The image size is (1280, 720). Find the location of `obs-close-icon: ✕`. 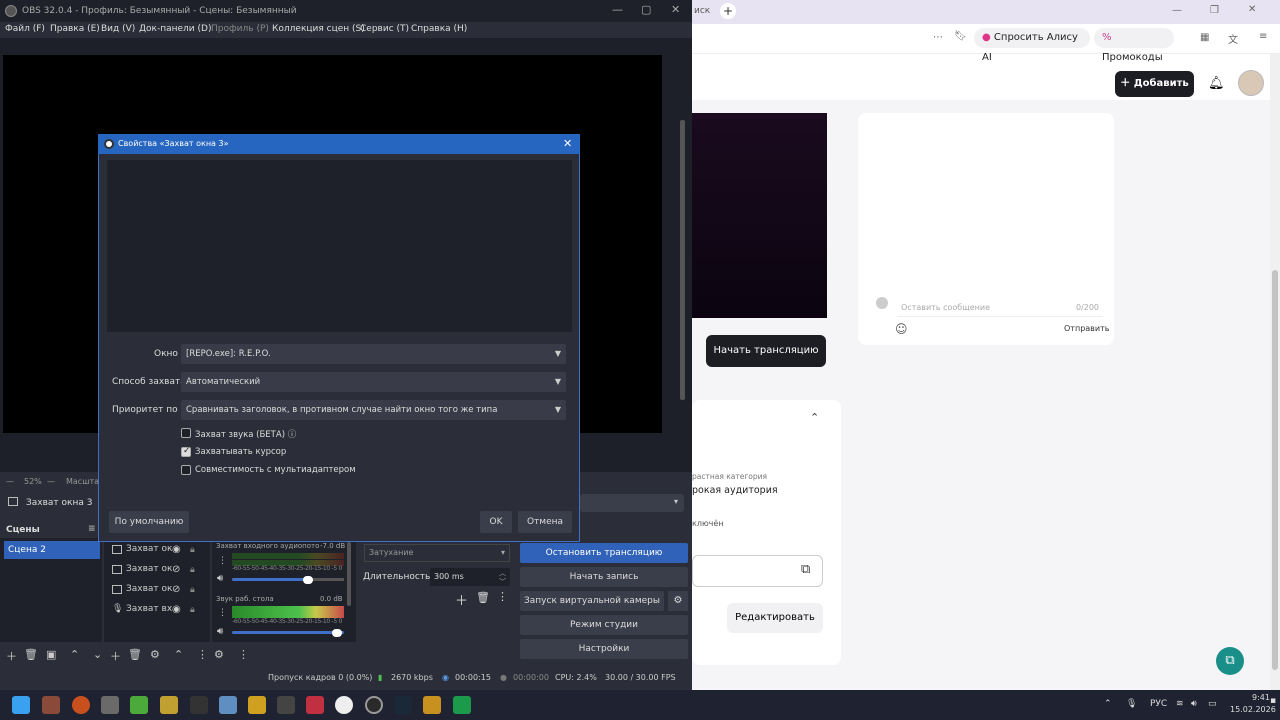

obs-close-icon: ✕ is located at coordinates (675, 9).